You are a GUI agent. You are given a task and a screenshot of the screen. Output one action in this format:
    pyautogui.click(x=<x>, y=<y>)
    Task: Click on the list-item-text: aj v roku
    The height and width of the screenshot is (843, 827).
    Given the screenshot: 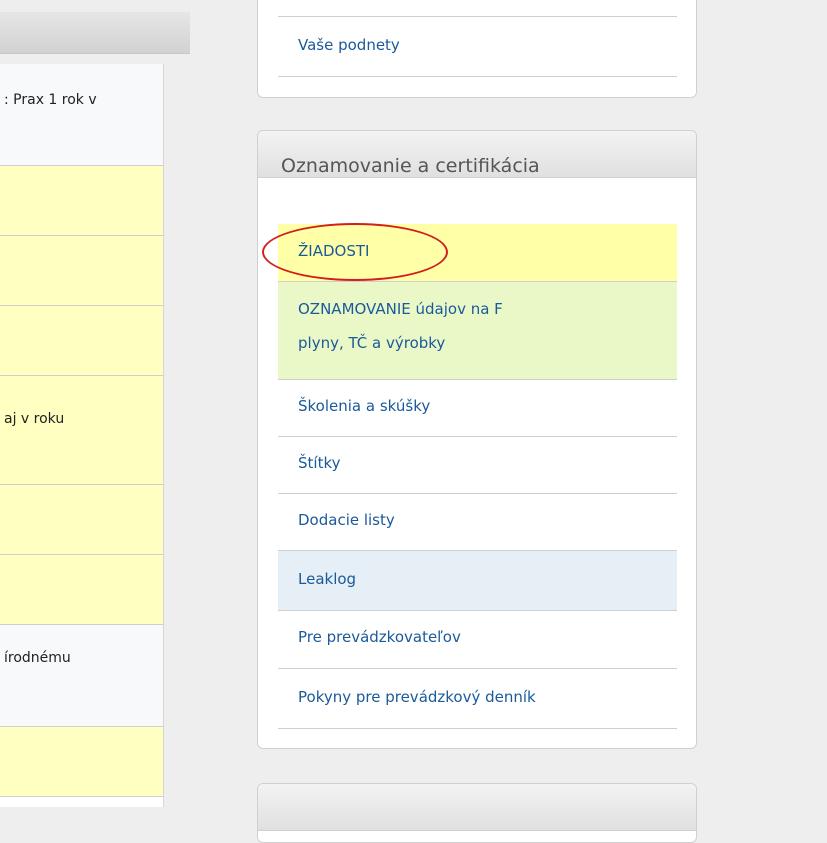 What is the action you would take?
    pyautogui.click(x=34, y=419)
    